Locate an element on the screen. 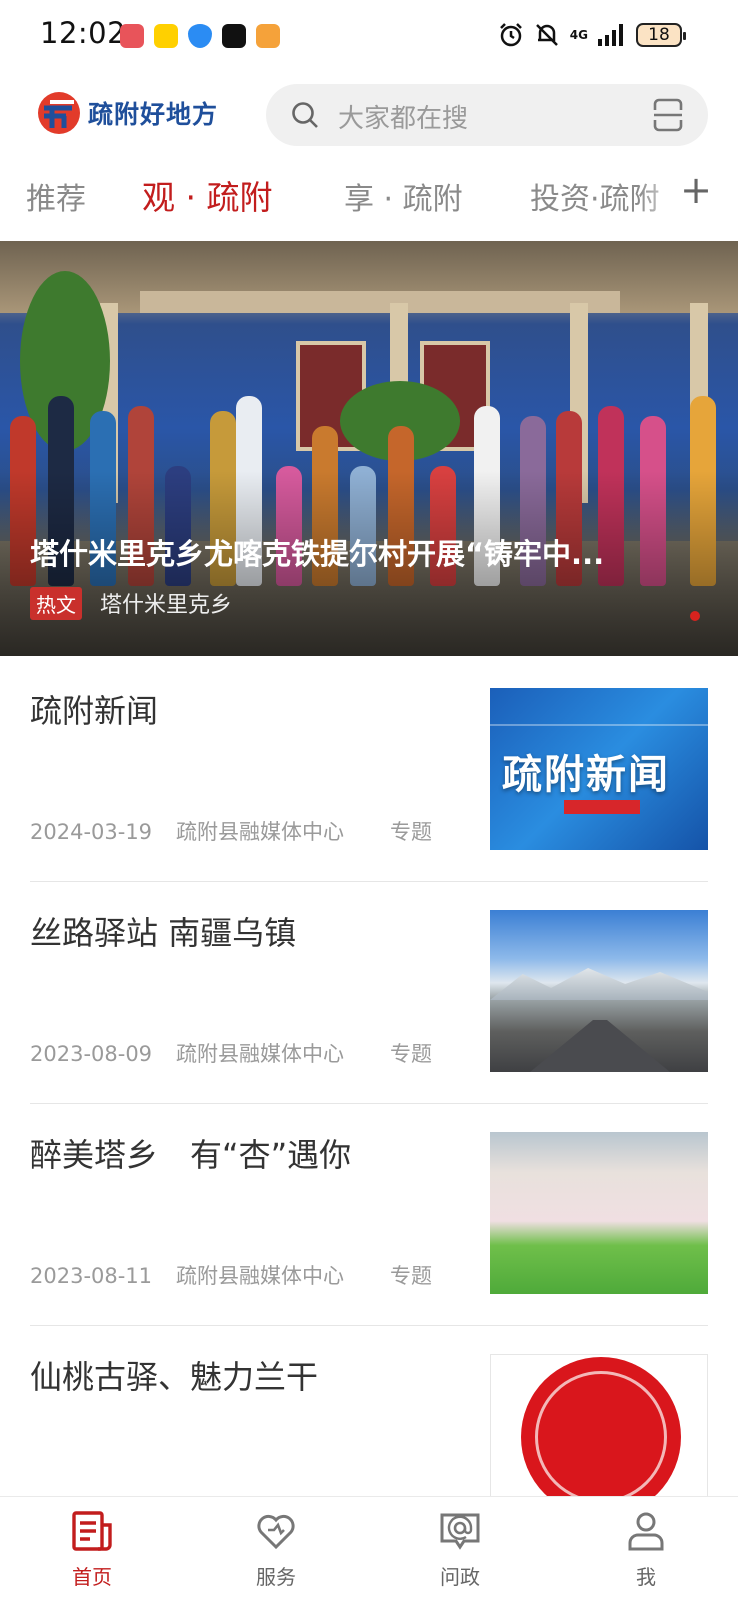 The width and height of the screenshot is (738, 1600). network-type: 4G is located at coordinates (578, 35).